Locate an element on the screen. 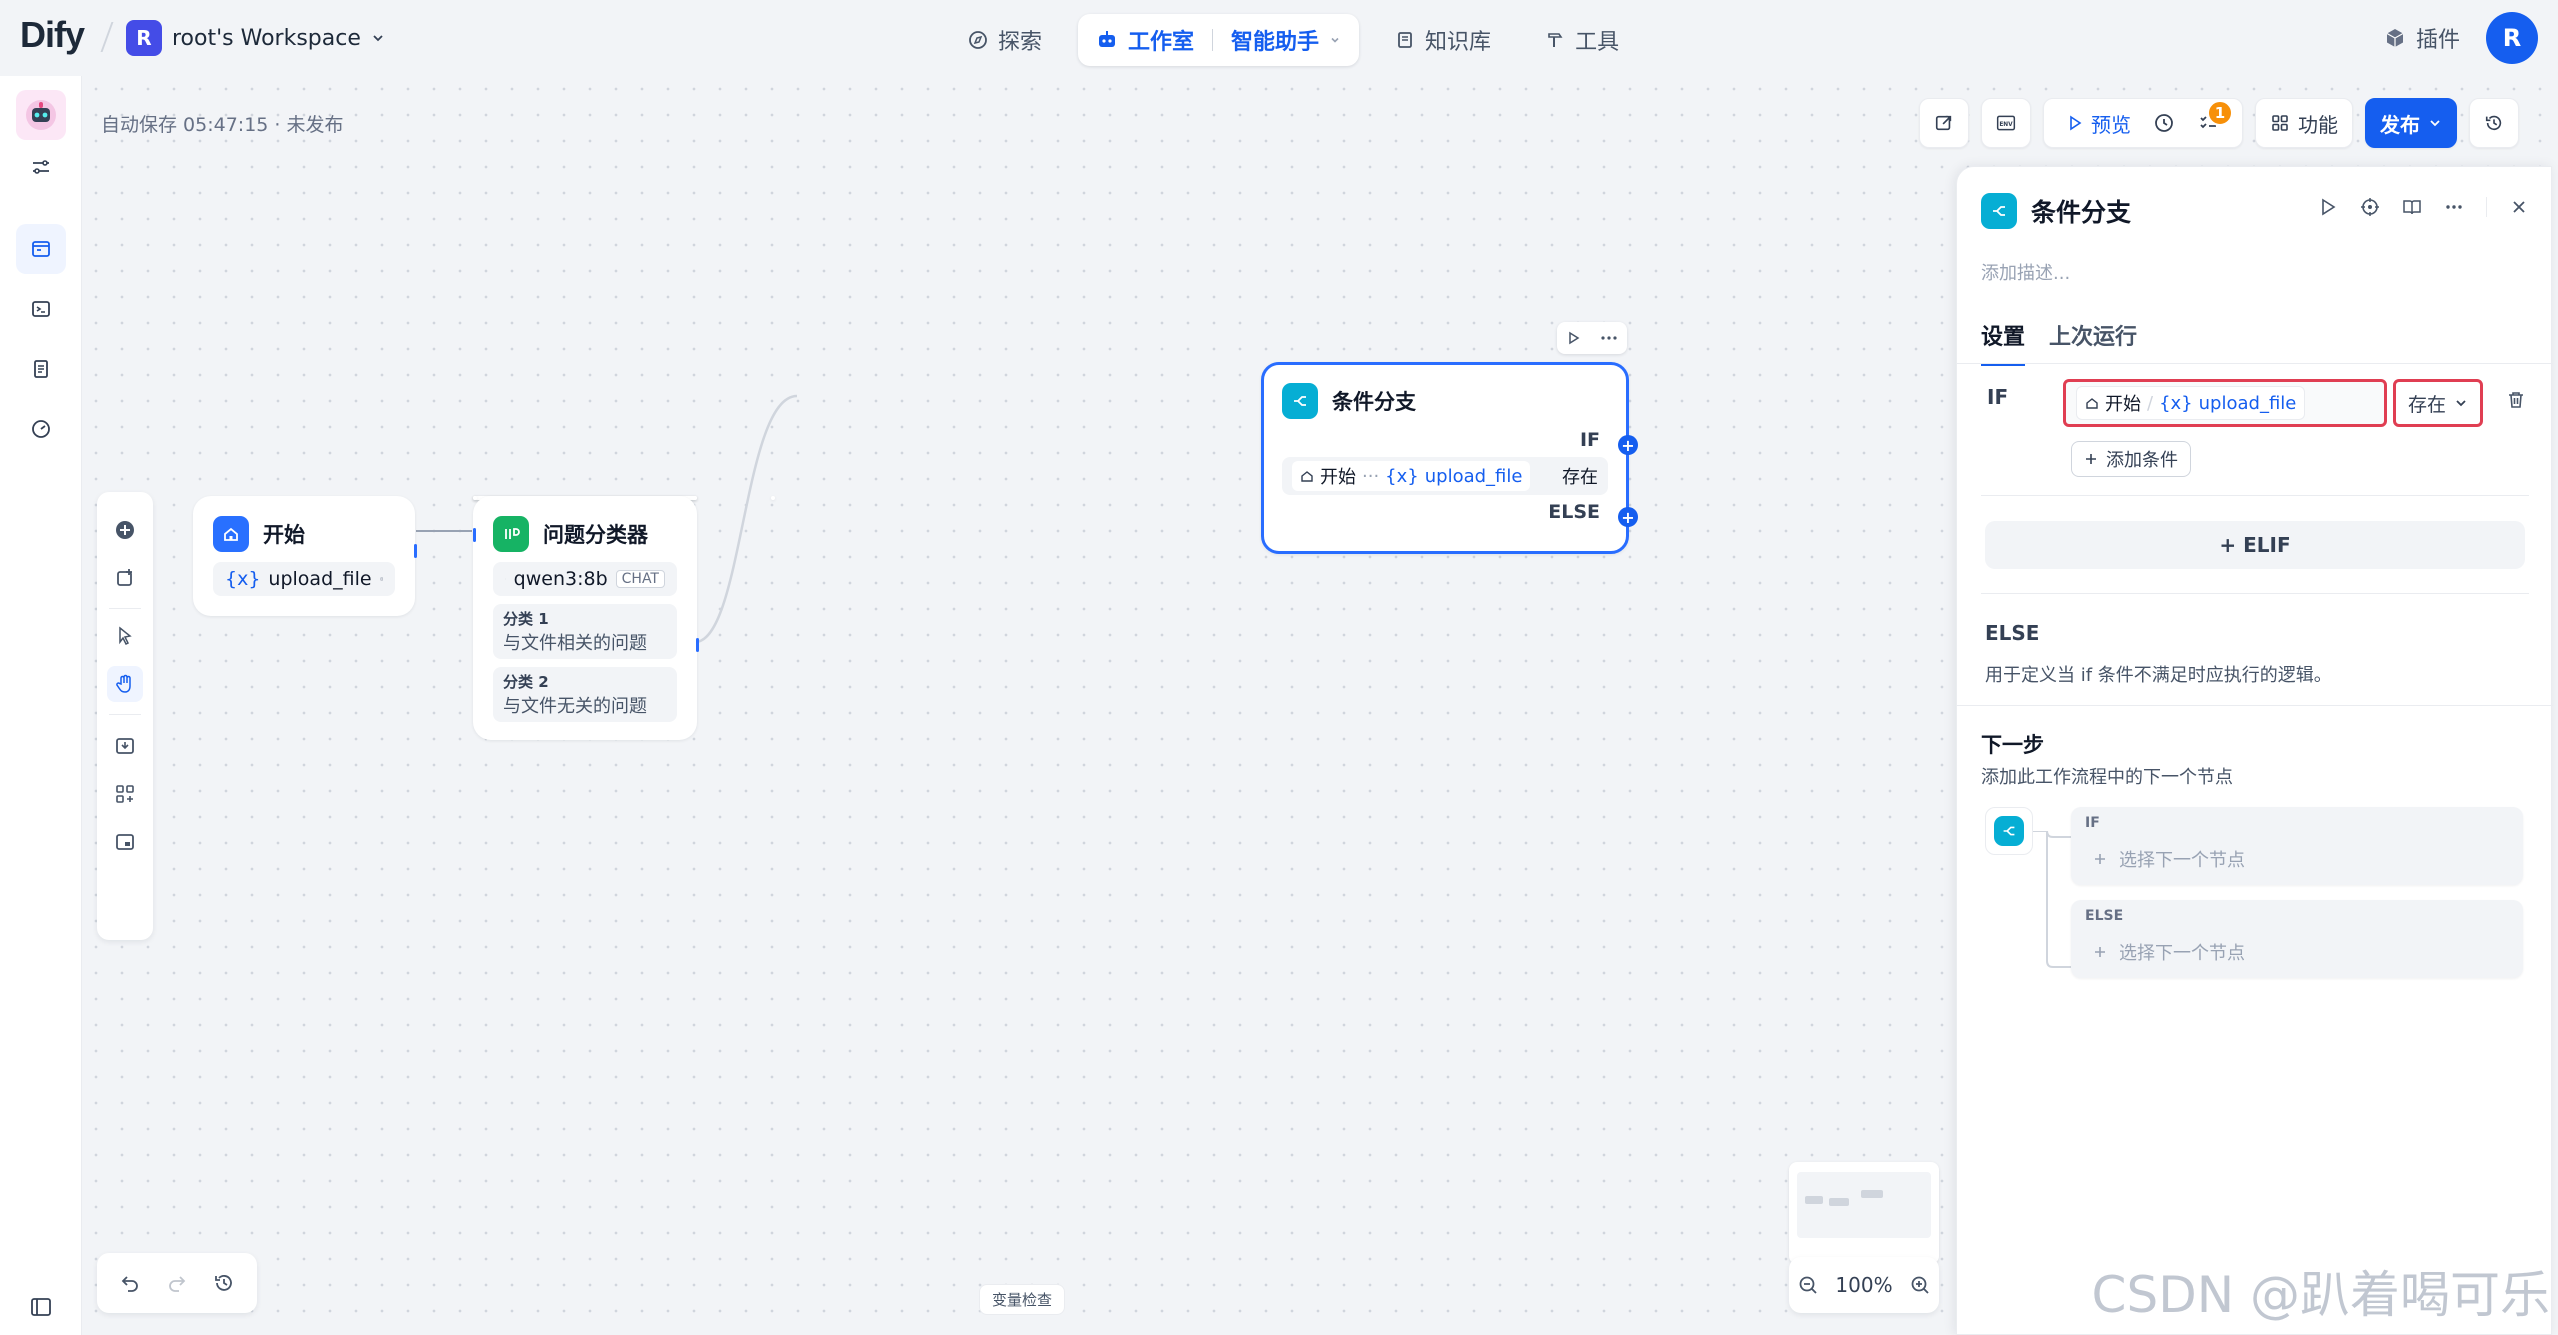 This screenshot has height=1335, width=2558. grid-icon is located at coordinates (2280, 123).